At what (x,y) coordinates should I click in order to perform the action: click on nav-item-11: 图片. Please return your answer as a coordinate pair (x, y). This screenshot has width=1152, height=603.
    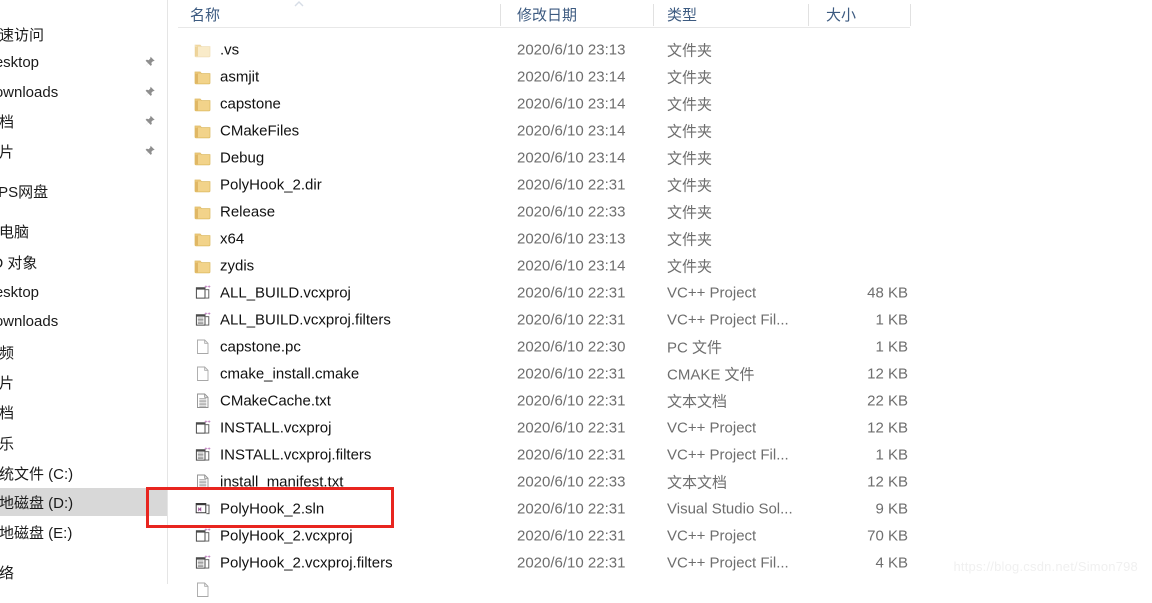
    Looking at the image, I should click on (84, 382).